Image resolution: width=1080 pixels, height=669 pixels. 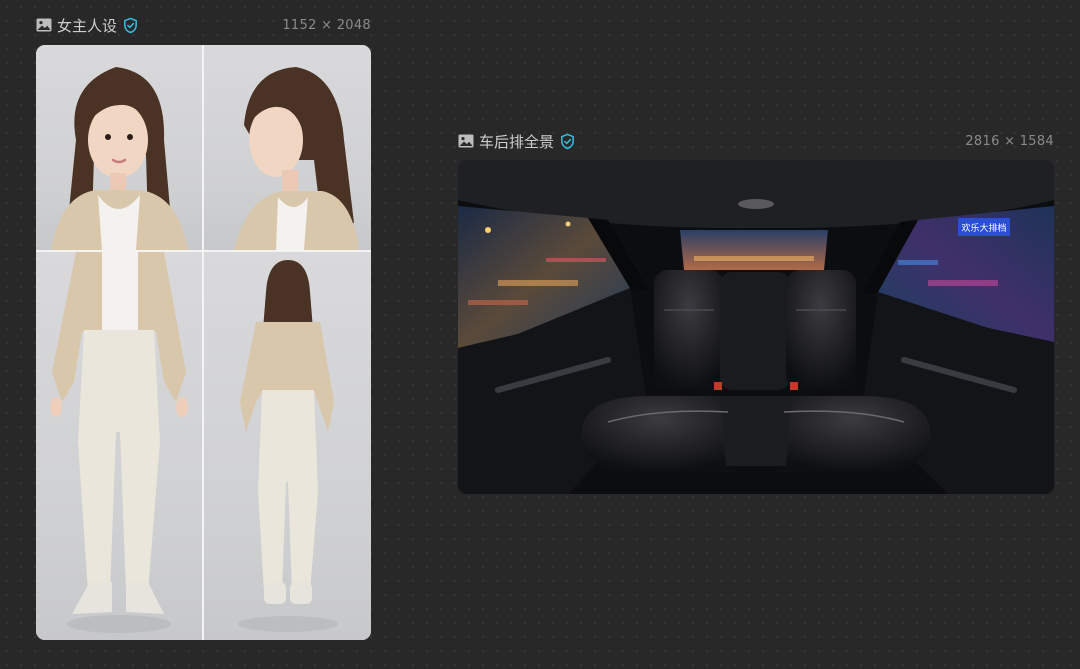 I want to click on back-fullbody-panel, so click(x=287, y=446).